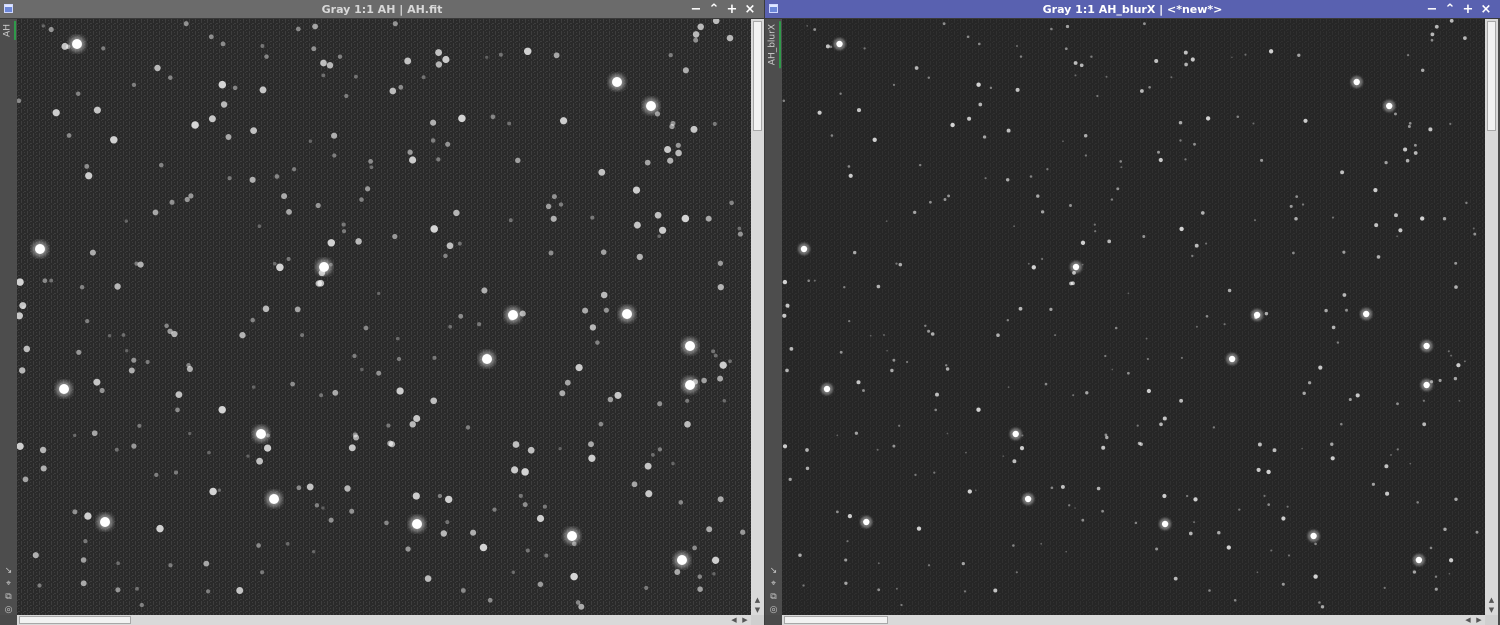 This screenshot has width=1500, height=625. I want to click on window-titlebar: Gray 1:1 AH_blurX | <*new*> − ⌃ + ×, so click(1132, 9).